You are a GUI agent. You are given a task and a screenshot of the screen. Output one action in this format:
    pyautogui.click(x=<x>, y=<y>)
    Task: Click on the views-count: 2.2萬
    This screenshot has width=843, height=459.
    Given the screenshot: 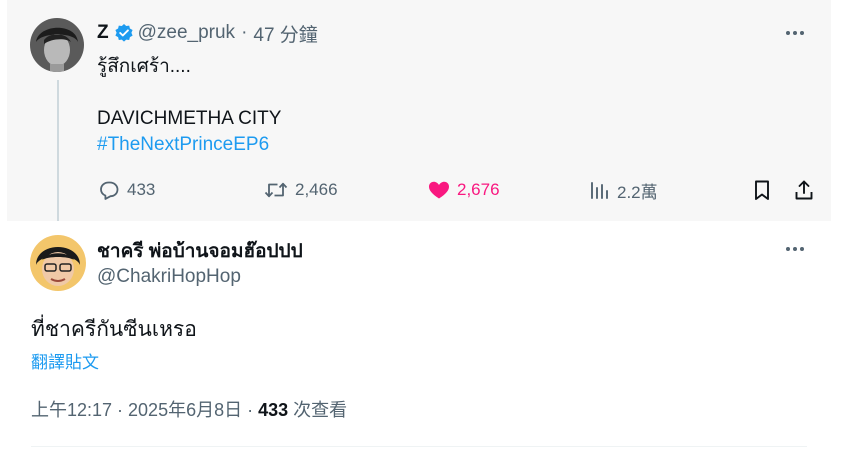 What is the action you would take?
    pyautogui.click(x=637, y=192)
    